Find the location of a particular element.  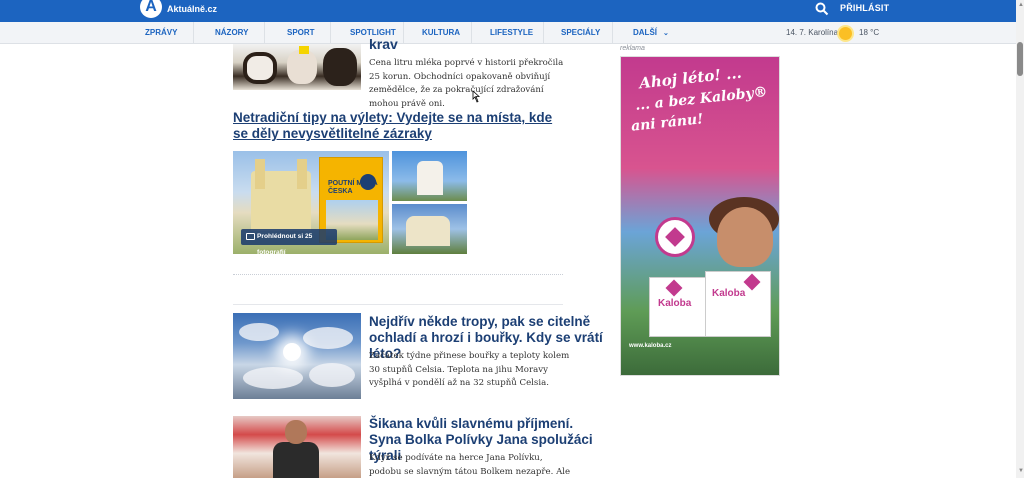

person-head is located at coordinates (296, 432).